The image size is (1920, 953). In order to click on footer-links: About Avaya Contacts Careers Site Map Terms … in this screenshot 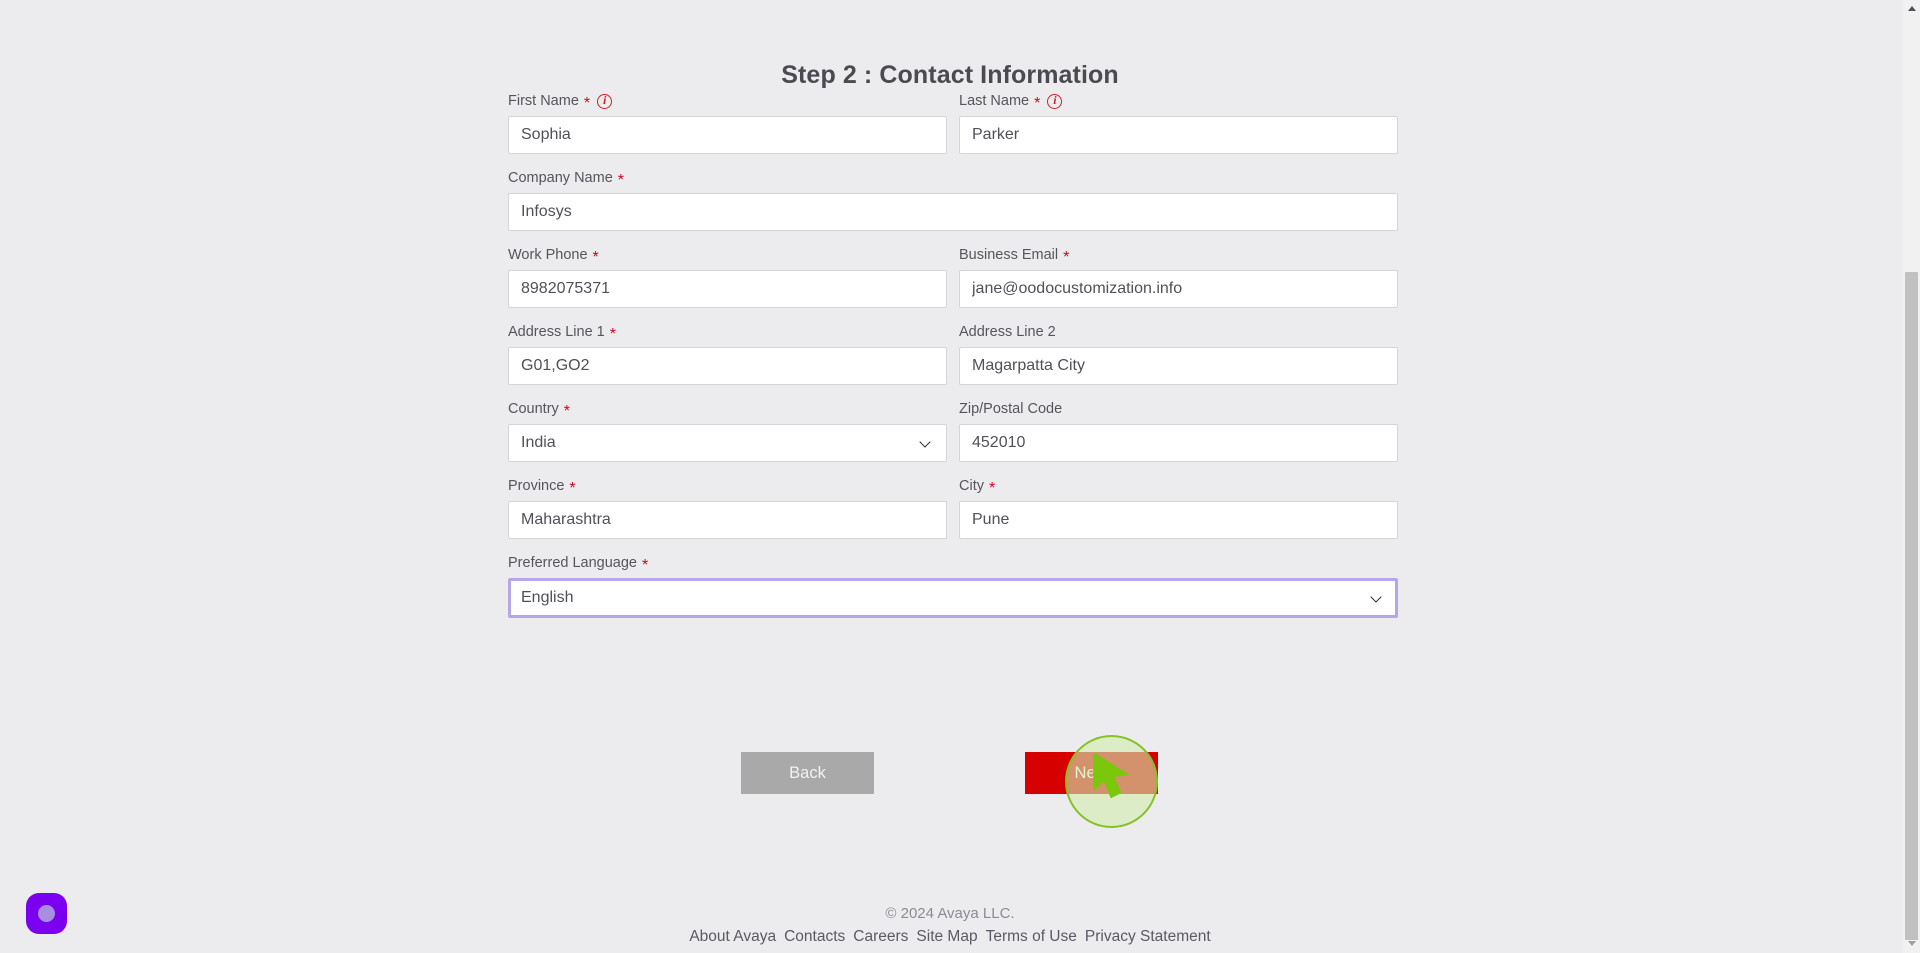, I will do `click(950, 937)`.